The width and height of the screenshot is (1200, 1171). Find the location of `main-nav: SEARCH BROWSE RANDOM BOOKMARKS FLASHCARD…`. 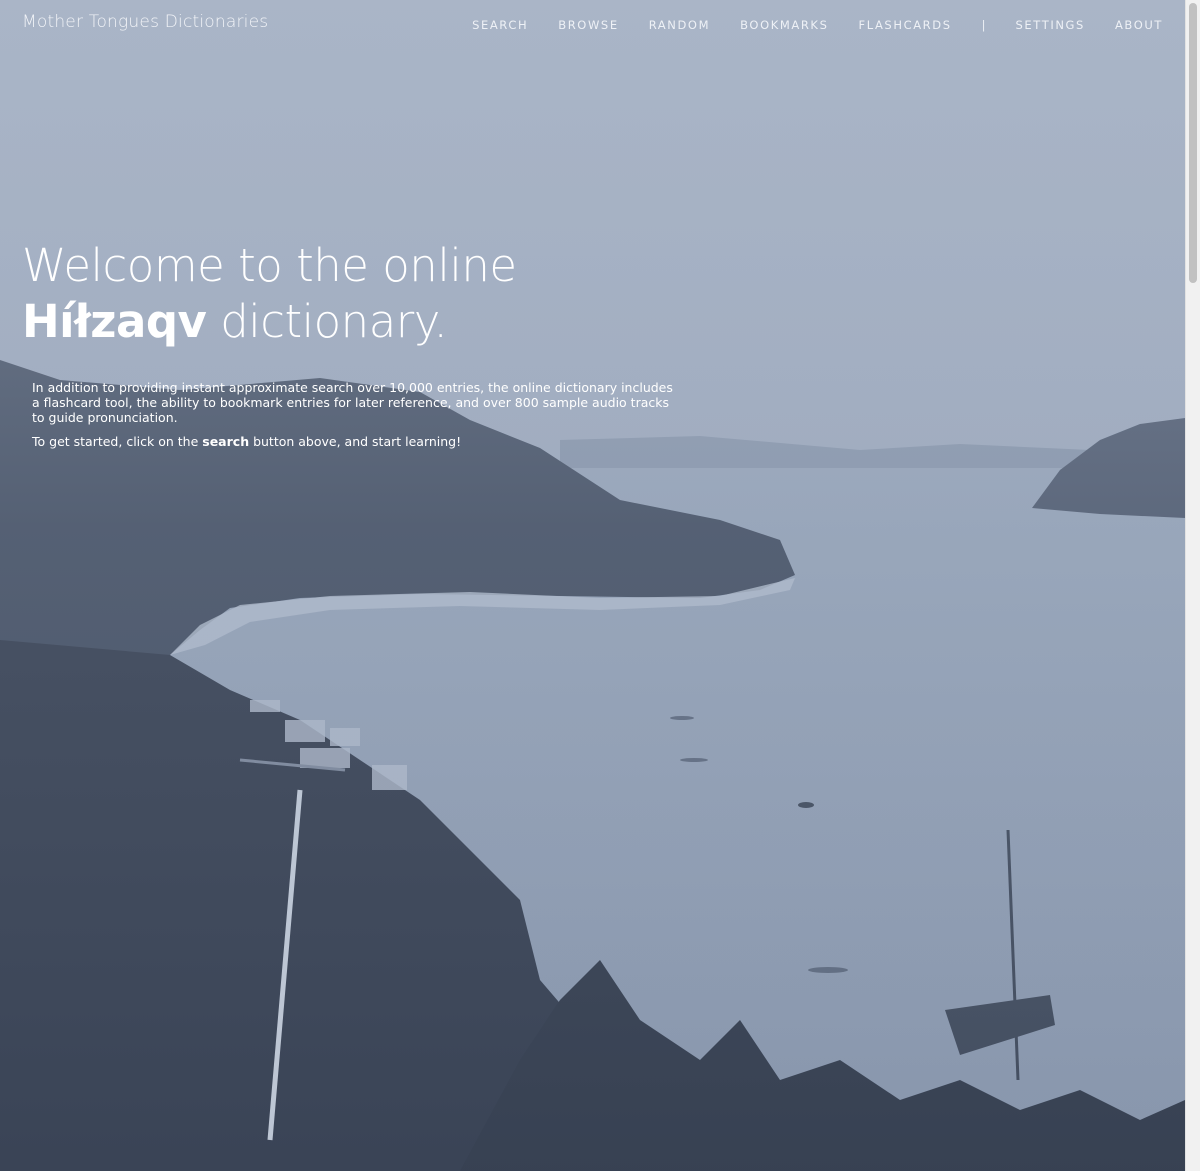

main-nav: SEARCH BROWSE RANDOM BOOKMARKS FLASHCARD… is located at coordinates (802, 25).